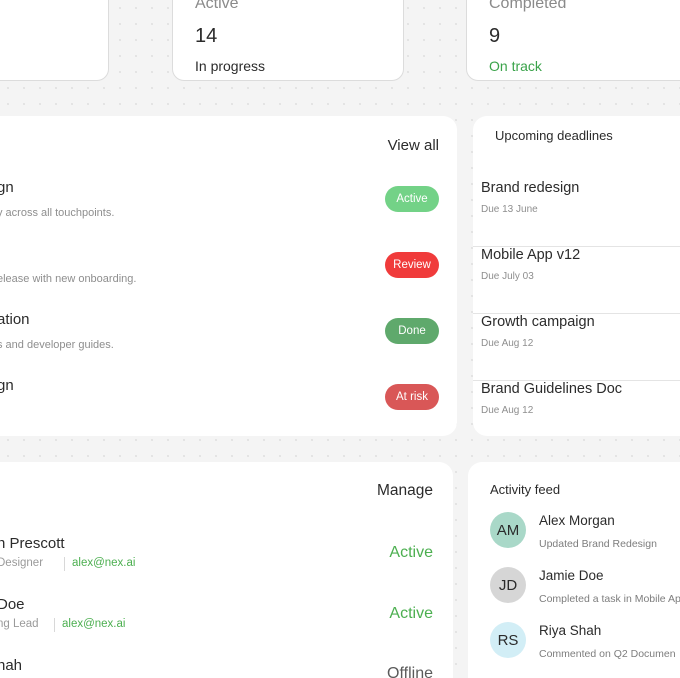  Describe the element at coordinates (507, 276) in the screenshot. I see `deadline-date: Due July 03` at that location.